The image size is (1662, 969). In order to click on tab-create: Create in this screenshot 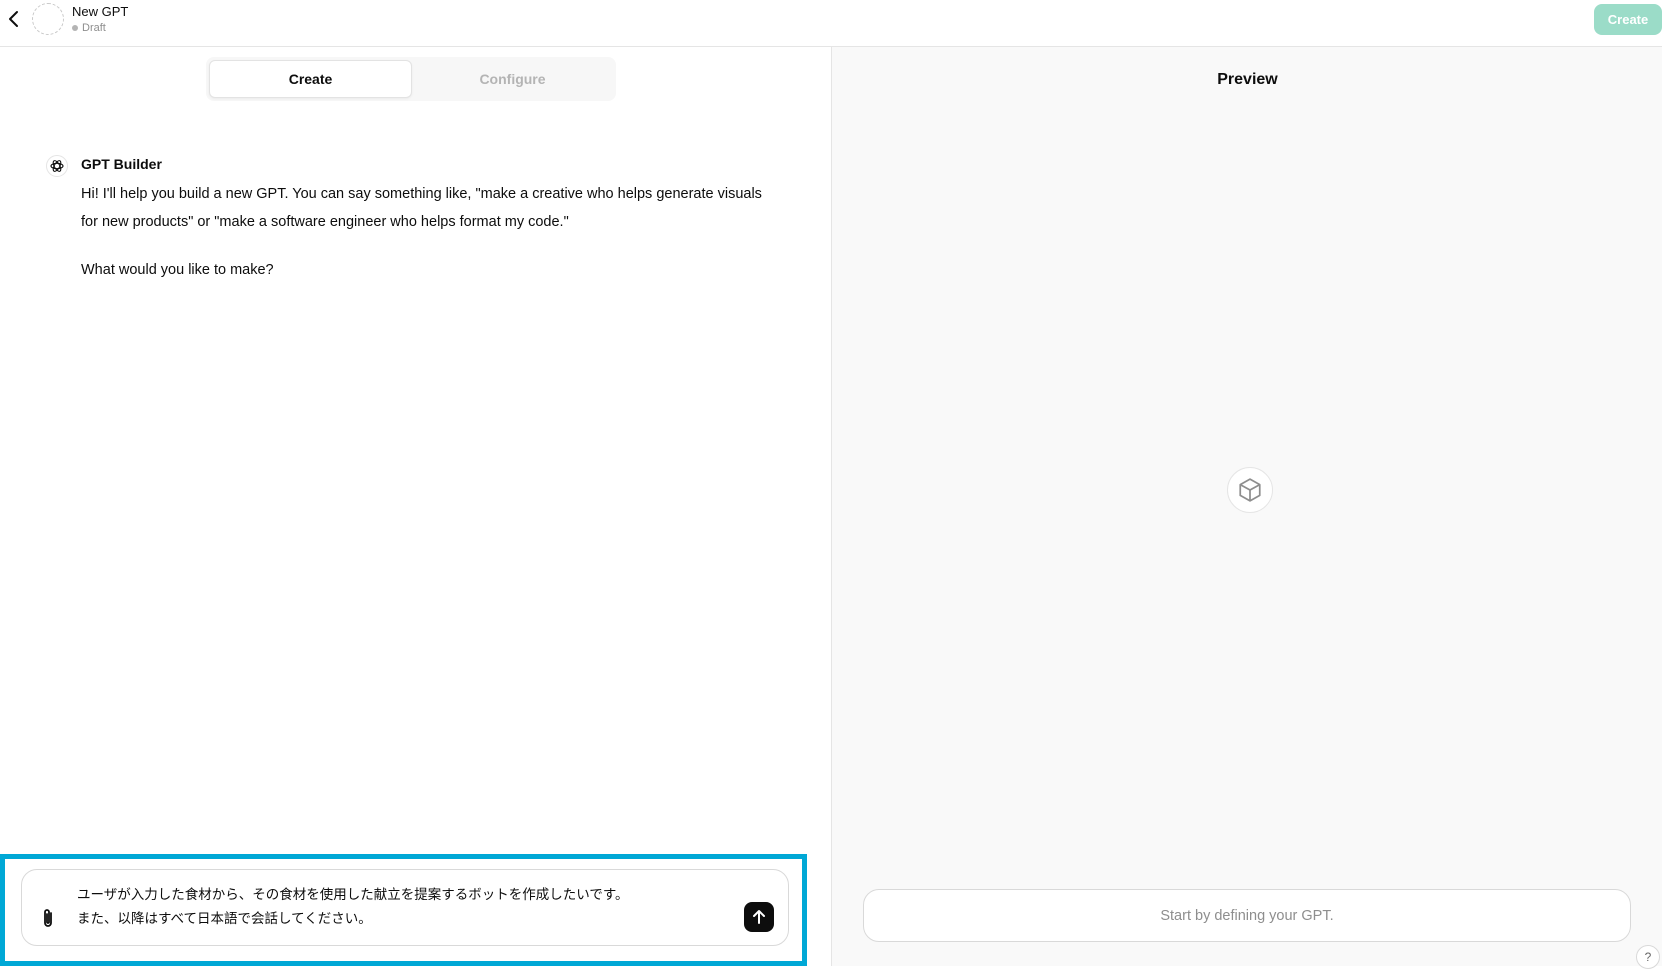, I will do `click(310, 79)`.